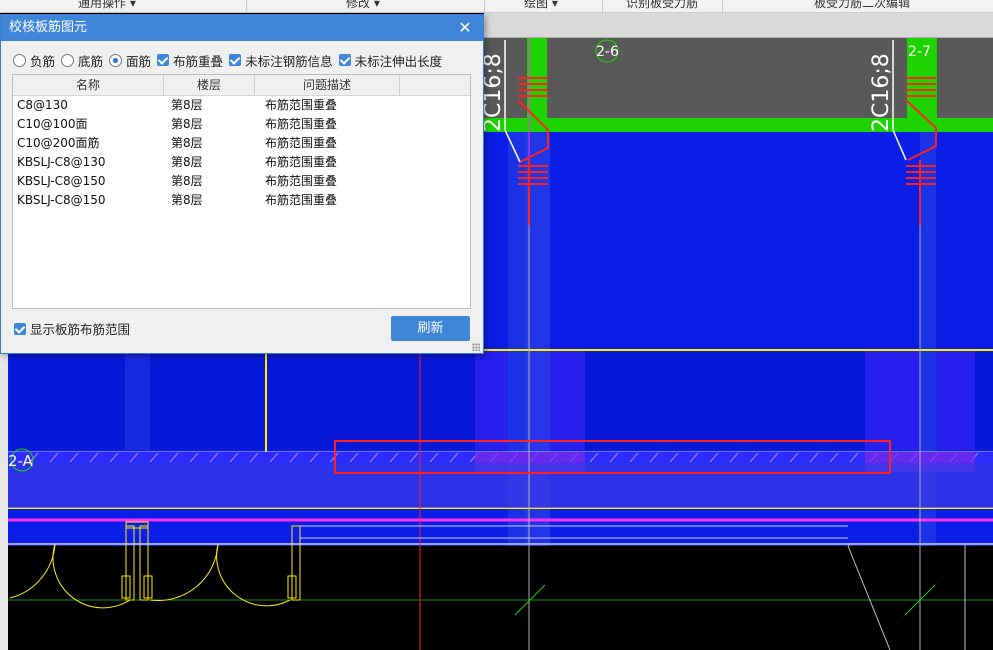  What do you see at coordinates (541, 6) in the screenshot?
I see `ribbon-group-draw: 绘图 ▾` at bounding box center [541, 6].